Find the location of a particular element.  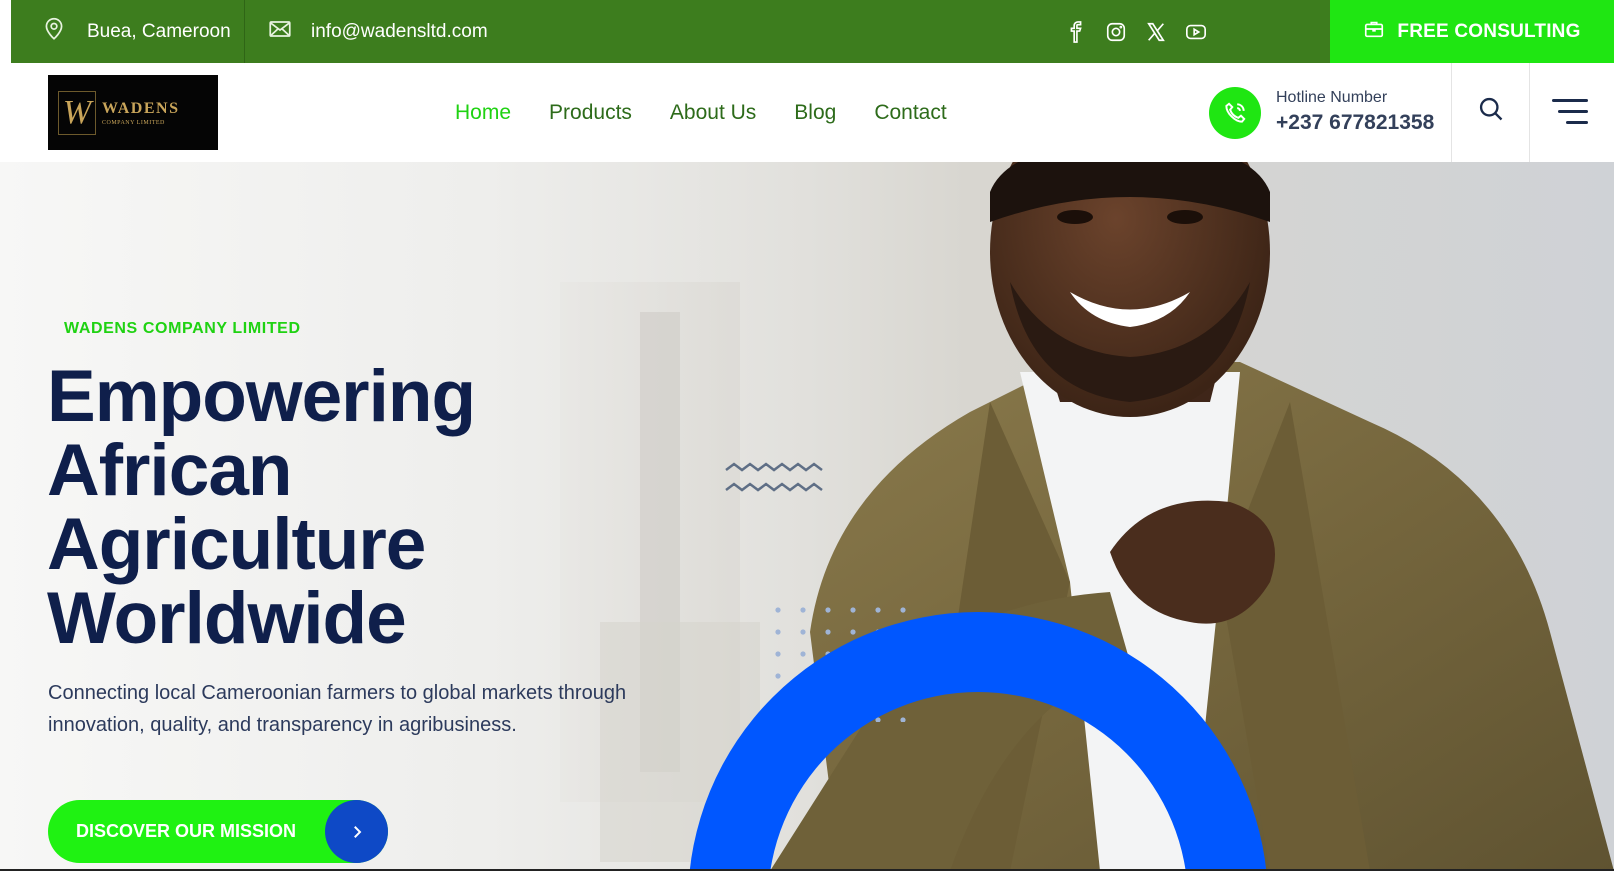

email-link: info@wadensltd.com is located at coordinates (377, 31).